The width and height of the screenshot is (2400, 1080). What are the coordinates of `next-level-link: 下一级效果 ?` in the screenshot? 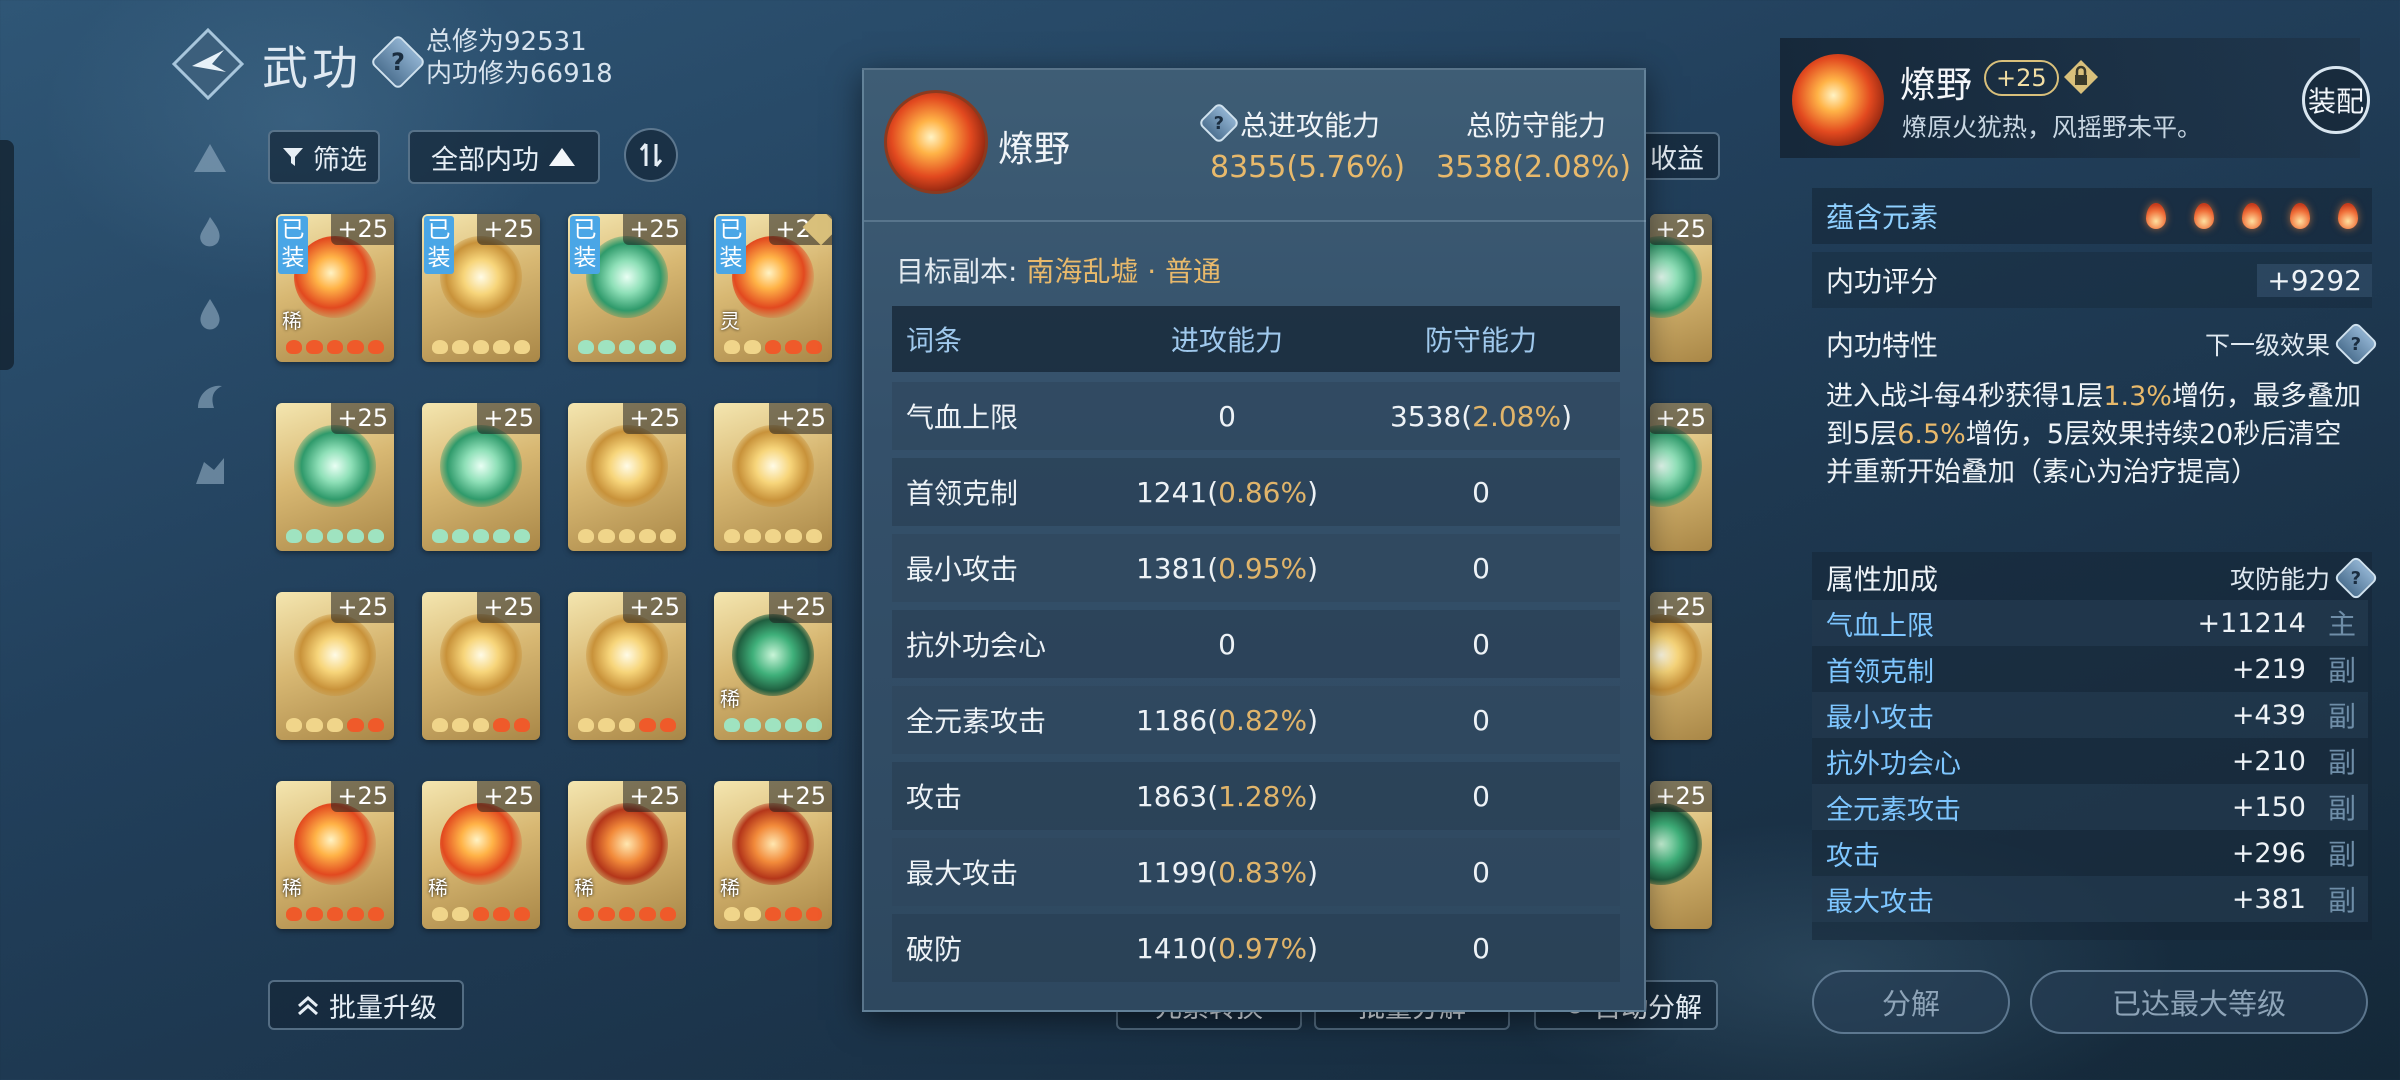 It's located at (2292, 344).